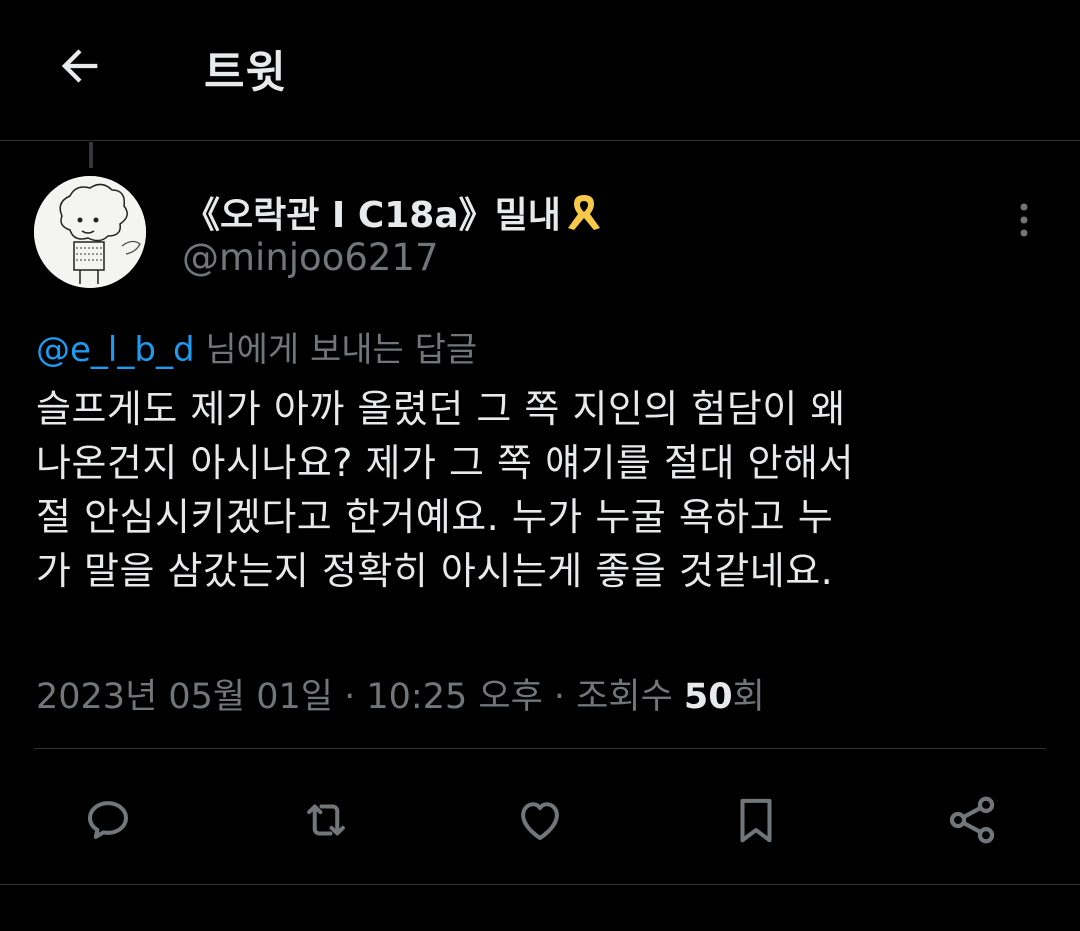 The height and width of the screenshot is (931, 1080). I want to click on arrow-left-icon, so click(79, 66).